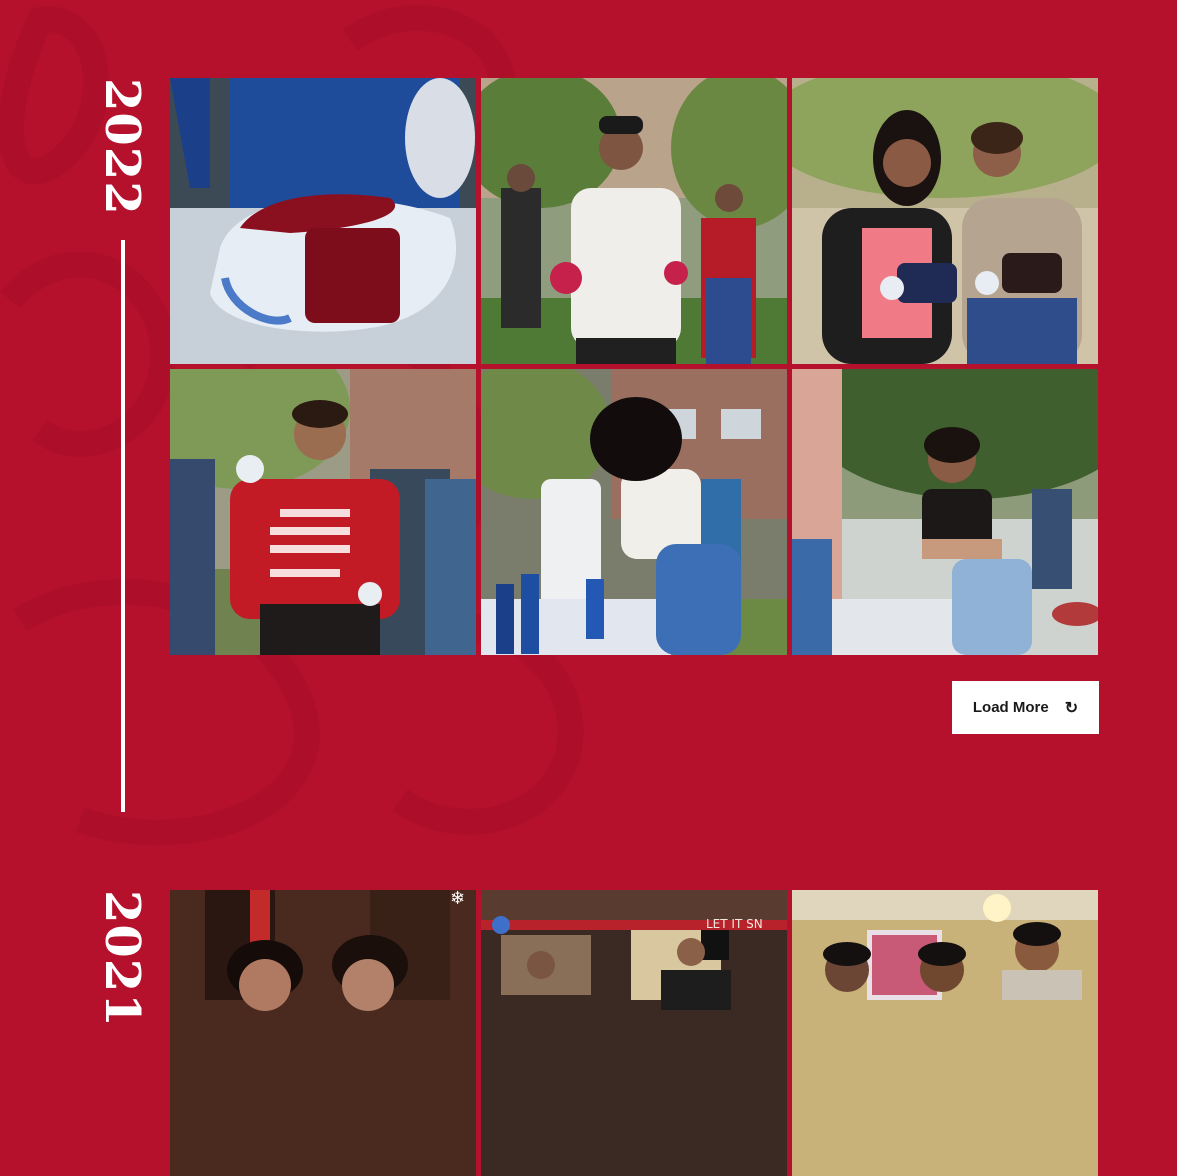 The width and height of the screenshot is (1177, 1176). I want to click on students-group-photo-icon, so click(945, 1033).